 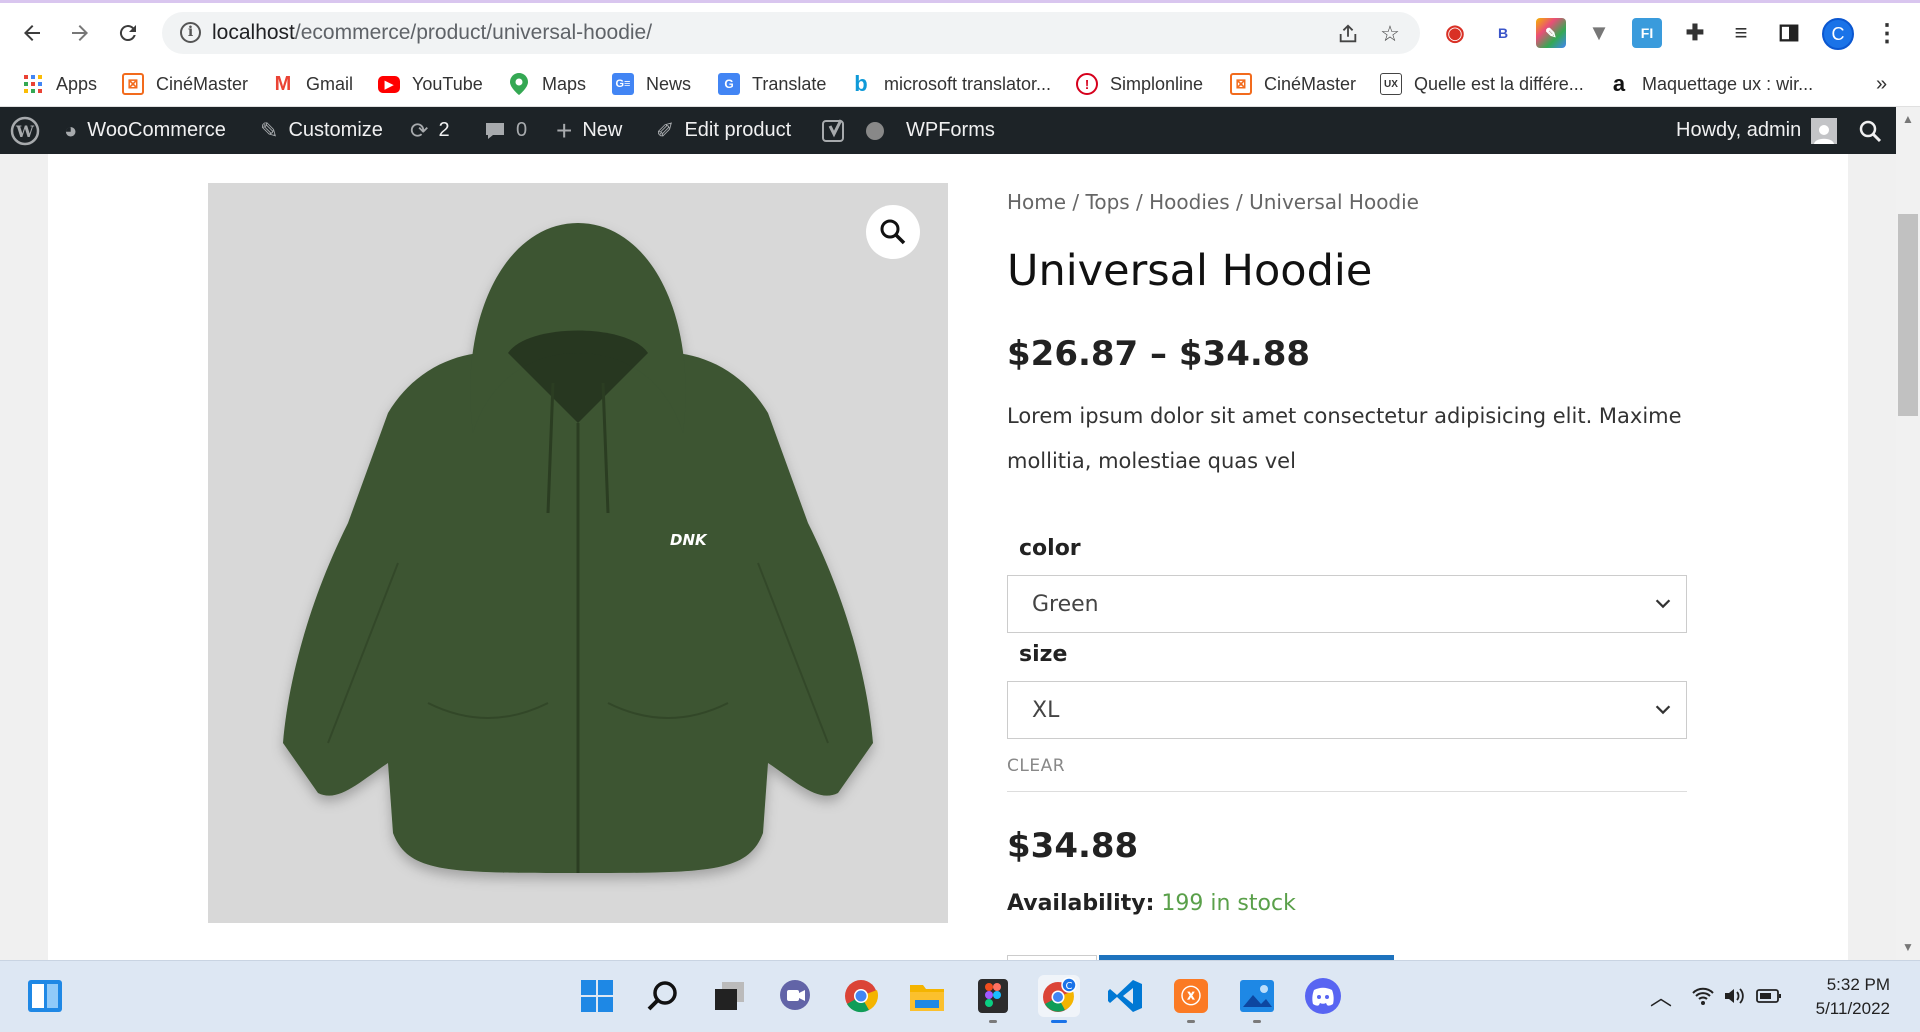 What do you see at coordinates (1455, 33) in the screenshot?
I see `opera-ext-icon: ◉` at bounding box center [1455, 33].